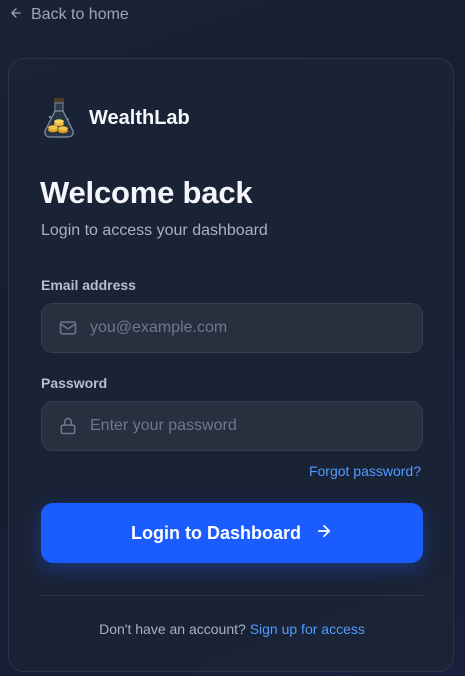 Image resolution: width=465 pixels, height=676 pixels. Describe the element at coordinates (365, 471) in the screenshot. I see `forgot-password-link: Forgot password?` at that location.